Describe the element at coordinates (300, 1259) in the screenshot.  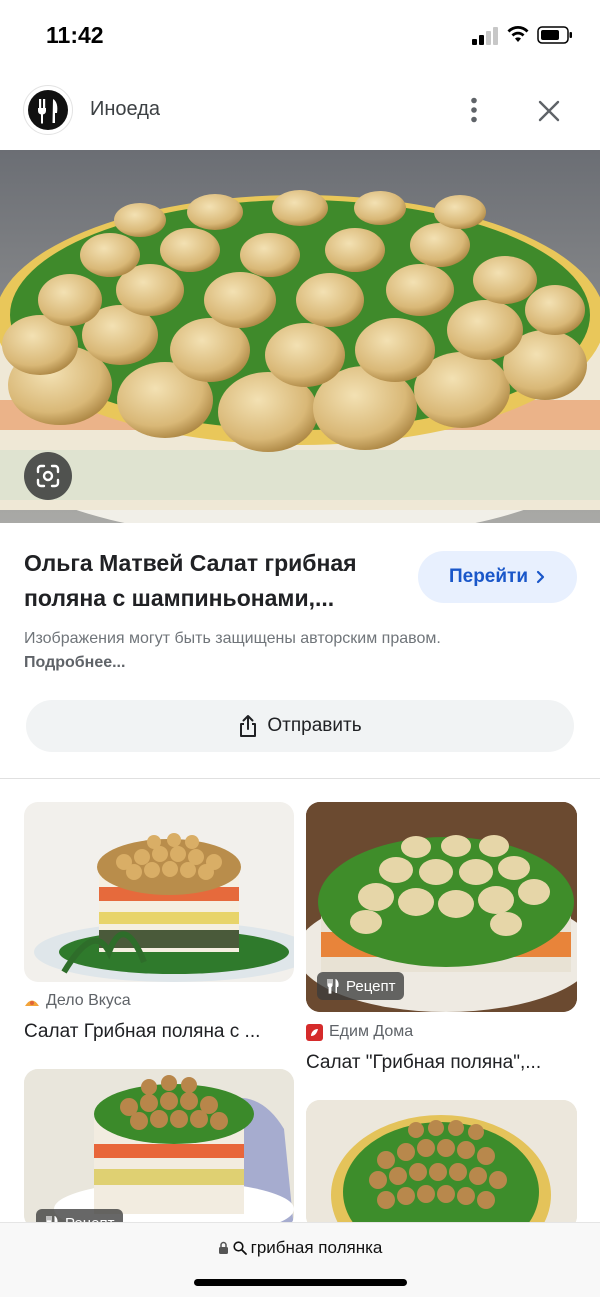
I see `safari-bottom-bar: грибная полянка` at that location.